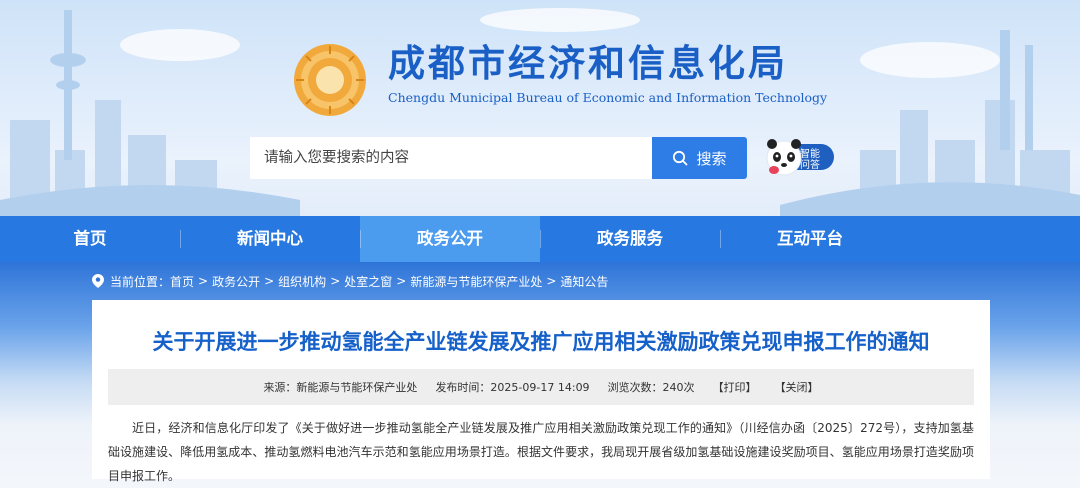 This screenshot has height=488, width=1080. I want to click on panda-icon, so click(784, 157).